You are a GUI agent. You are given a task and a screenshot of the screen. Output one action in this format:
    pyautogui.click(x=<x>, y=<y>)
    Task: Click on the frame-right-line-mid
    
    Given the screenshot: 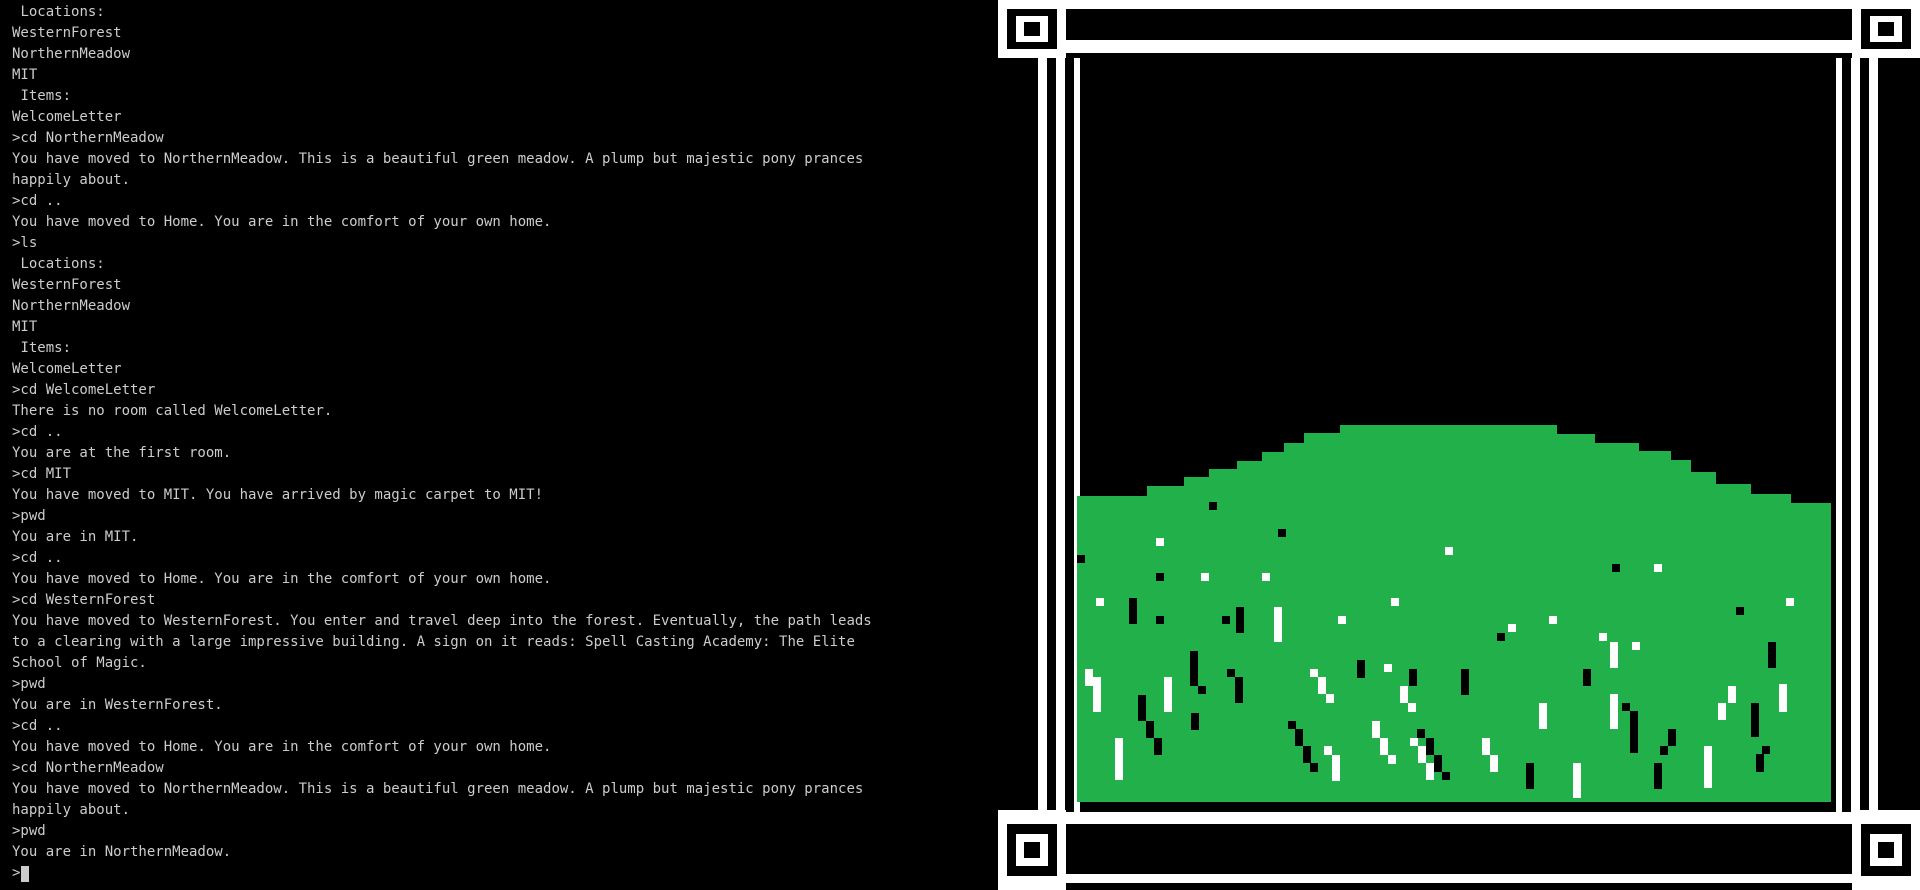 What is the action you would take?
    pyautogui.click(x=1855, y=435)
    